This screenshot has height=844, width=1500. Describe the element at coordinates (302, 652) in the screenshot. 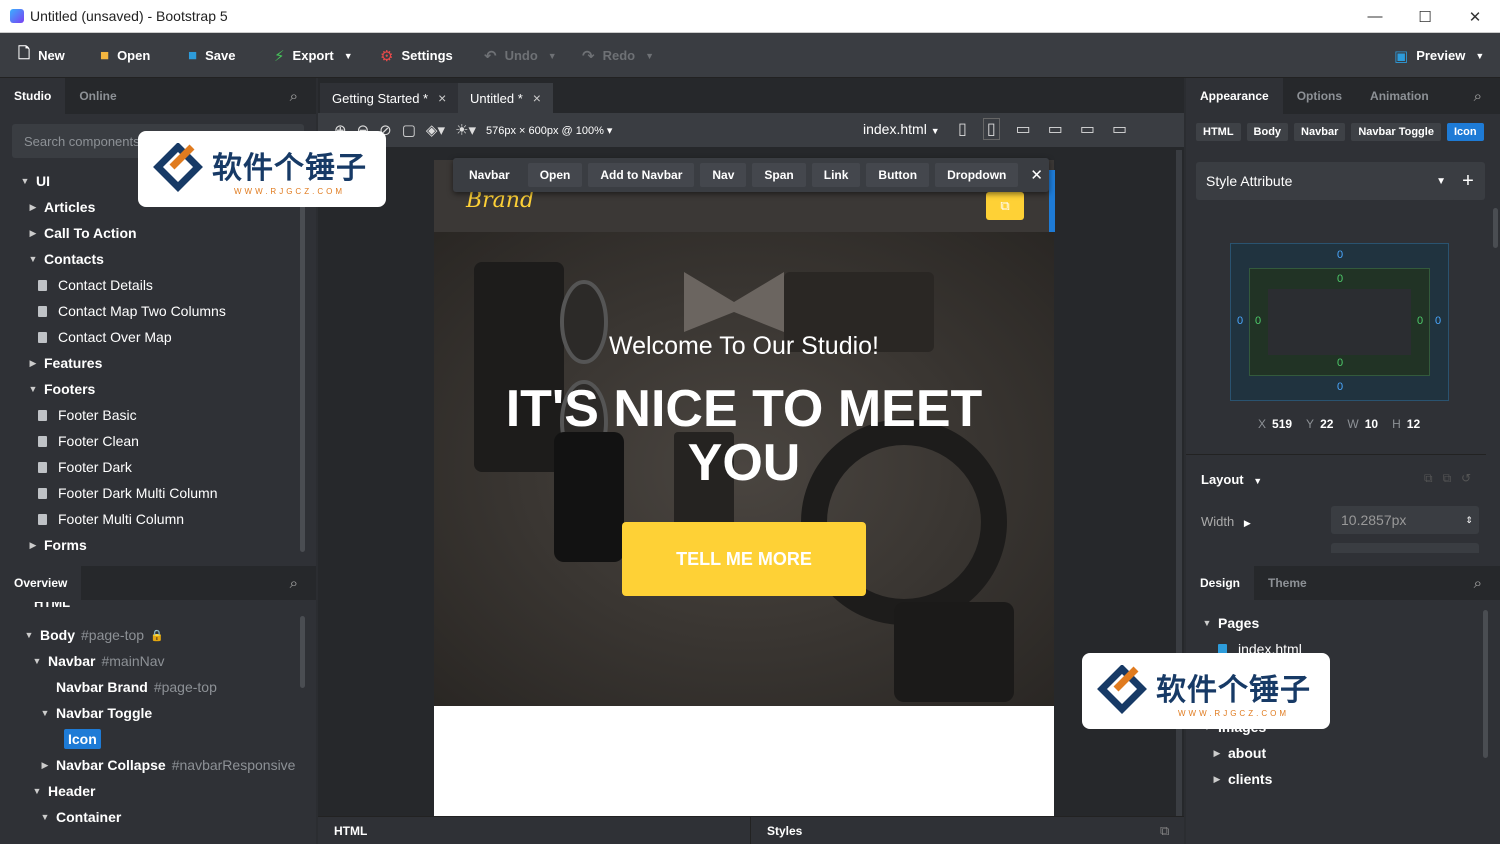

I see `overview-scrollbar` at that location.